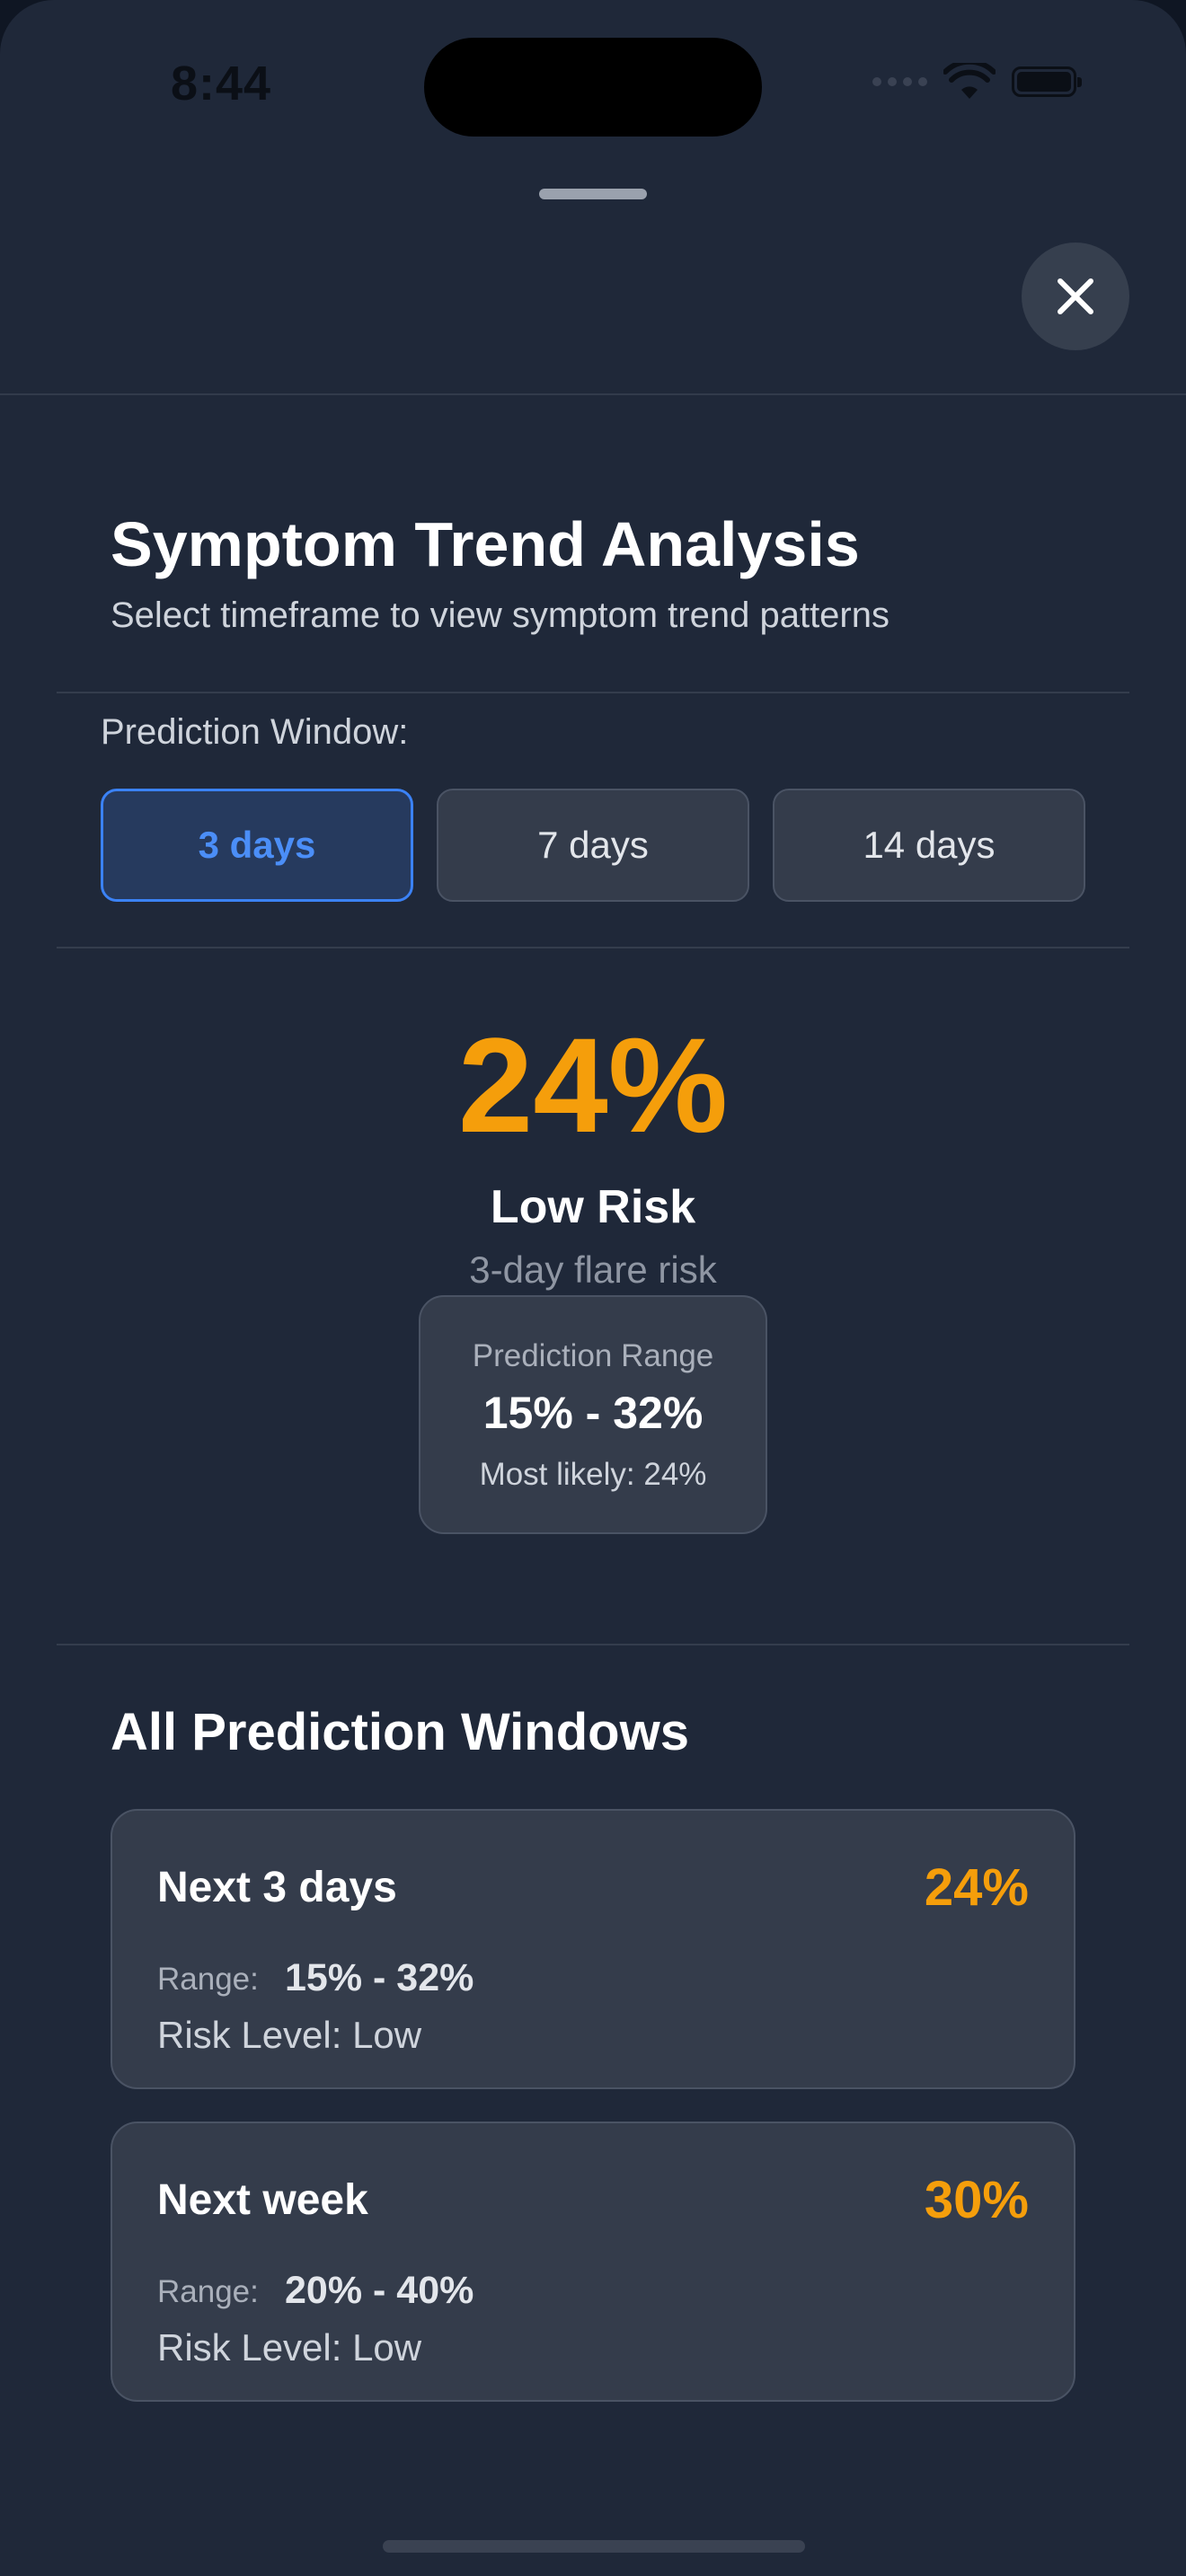  I want to click on risk-label: Low Risk, so click(593, 1207).